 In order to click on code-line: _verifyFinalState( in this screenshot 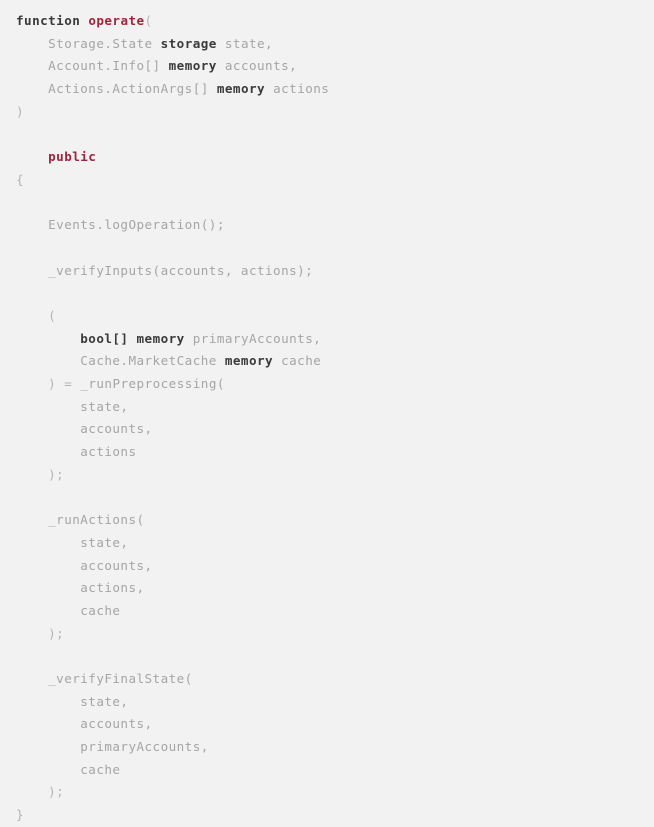, I will do `click(335, 679)`.